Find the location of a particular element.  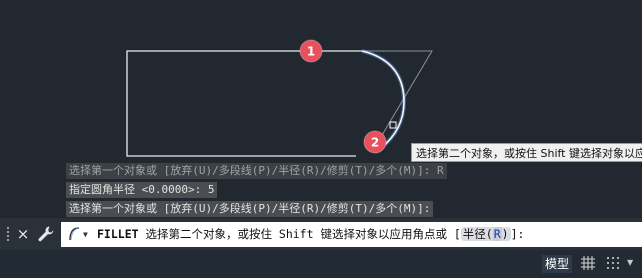

marker-2-label: 2 is located at coordinates (375, 143).